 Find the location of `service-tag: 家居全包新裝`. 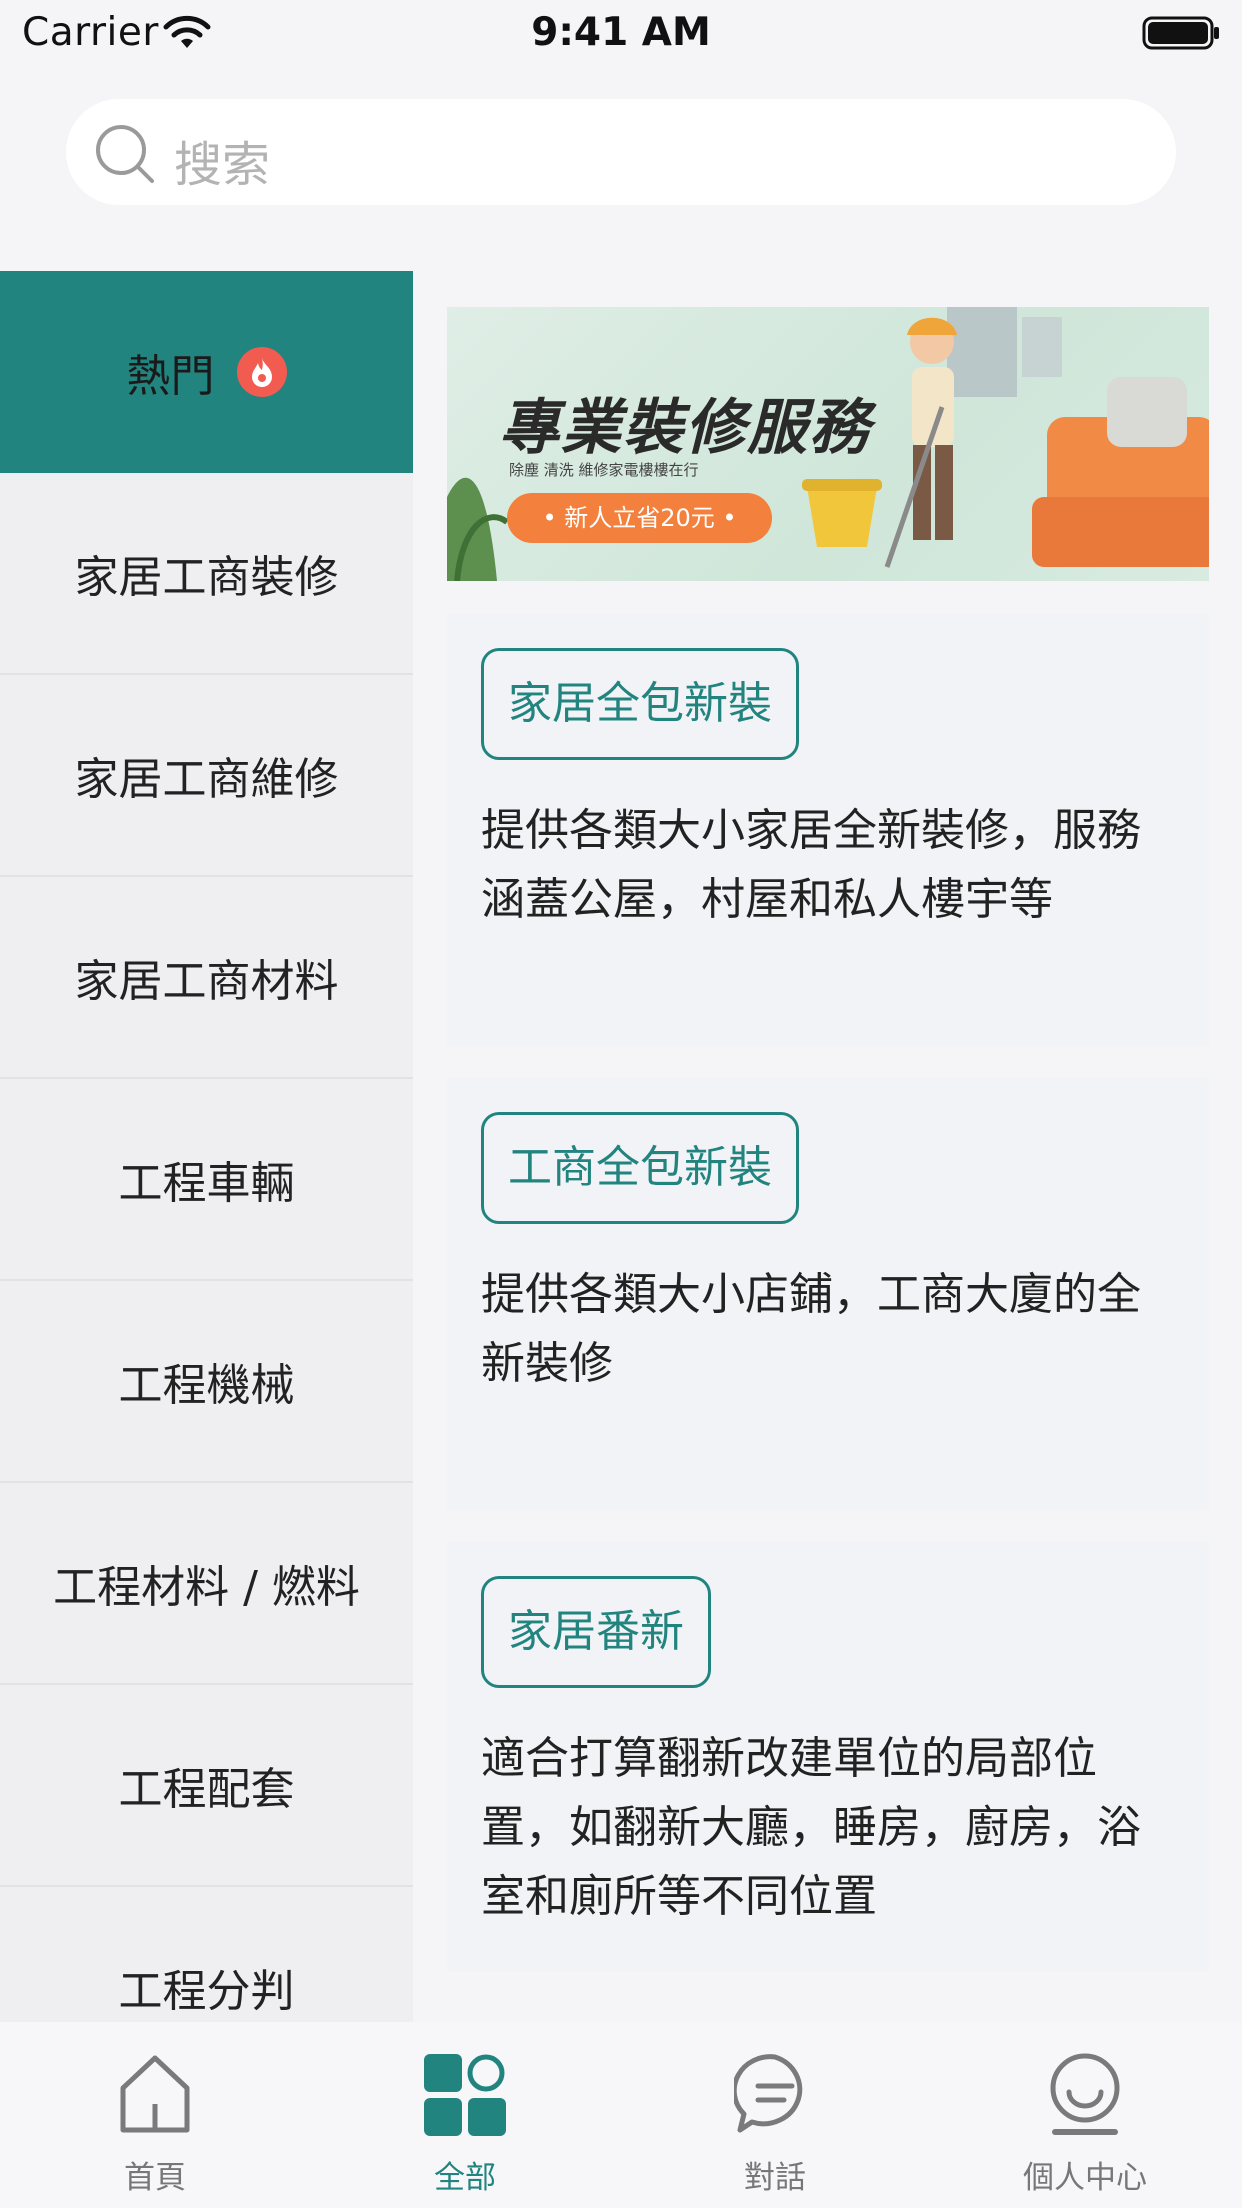

service-tag: 家居全包新裝 is located at coordinates (640, 704).